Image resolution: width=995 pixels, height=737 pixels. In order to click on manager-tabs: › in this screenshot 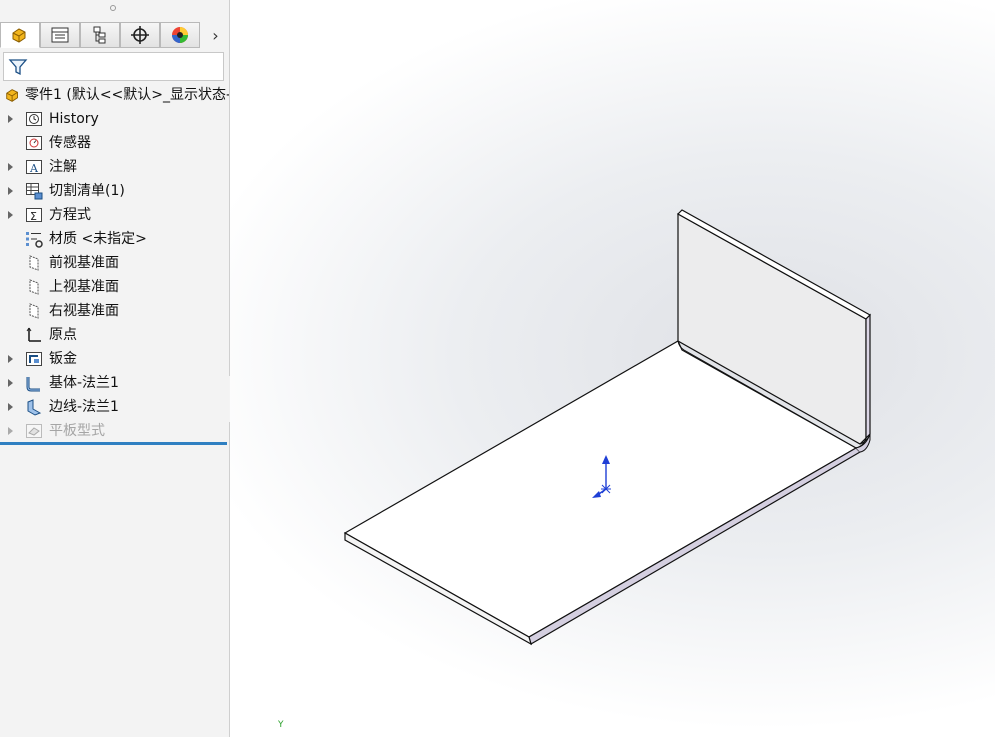, I will do `click(114, 35)`.